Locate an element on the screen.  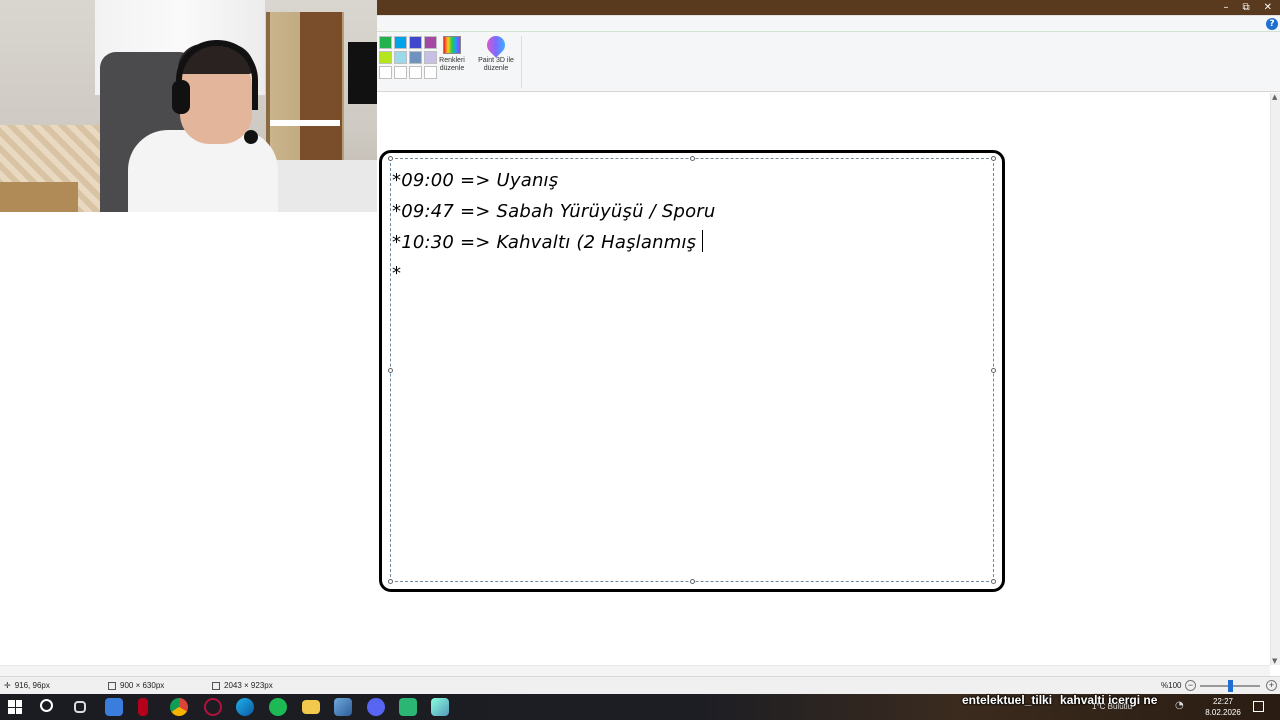
discord-icon is located at coordinates (376, 707).